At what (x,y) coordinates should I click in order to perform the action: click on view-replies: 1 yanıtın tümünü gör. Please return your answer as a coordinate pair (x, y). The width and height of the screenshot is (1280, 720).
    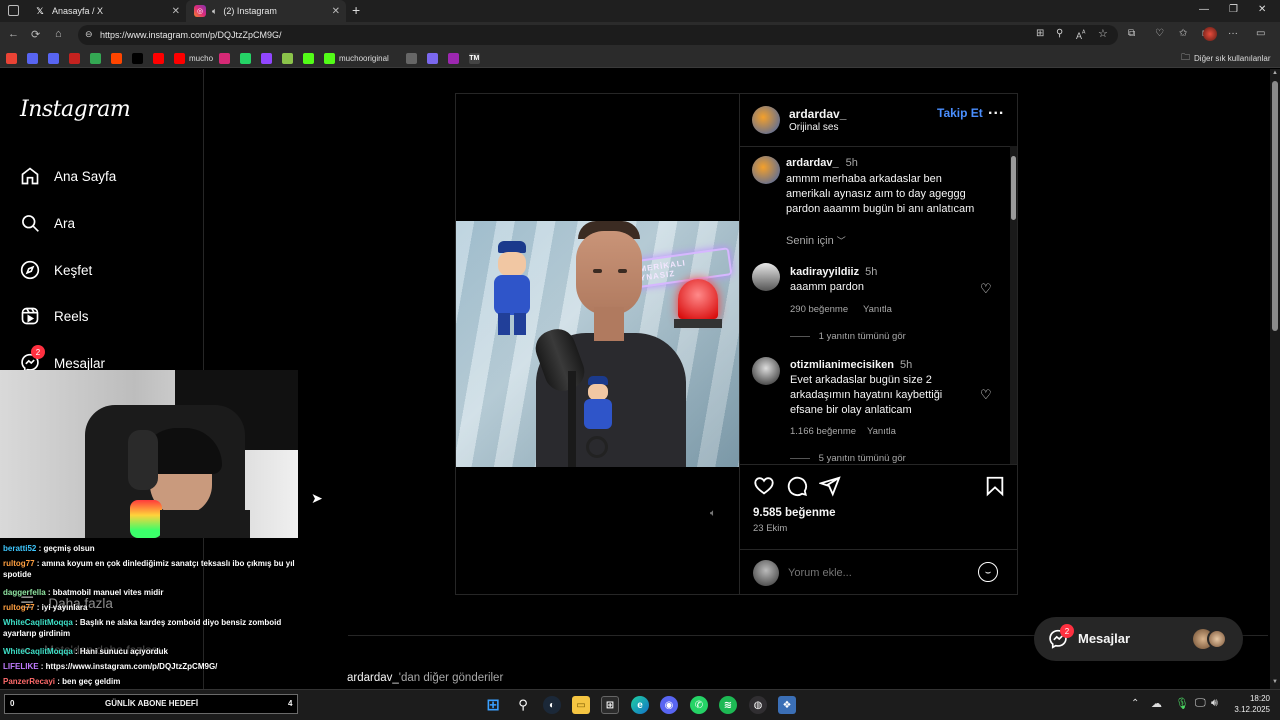
    Looking at the image, I should click on (848, 336).